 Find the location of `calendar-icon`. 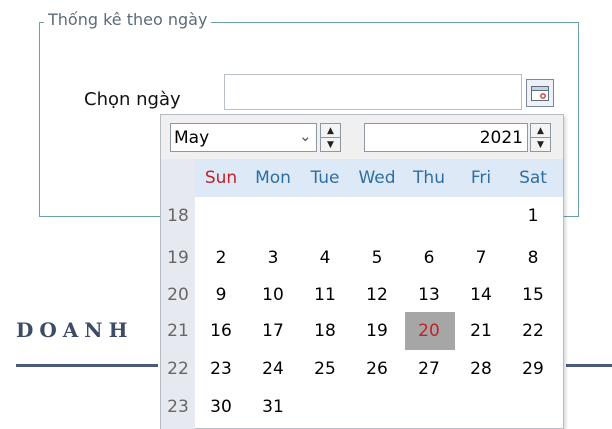

calendar-icon is located at coordinates (540, 93).